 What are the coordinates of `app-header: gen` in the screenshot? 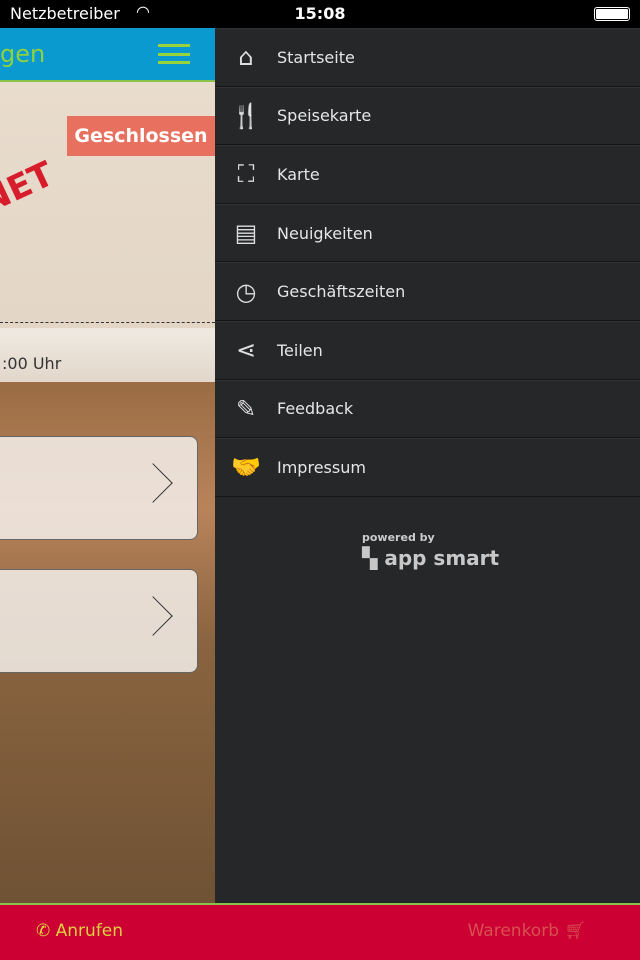 It's located at (107, 55).